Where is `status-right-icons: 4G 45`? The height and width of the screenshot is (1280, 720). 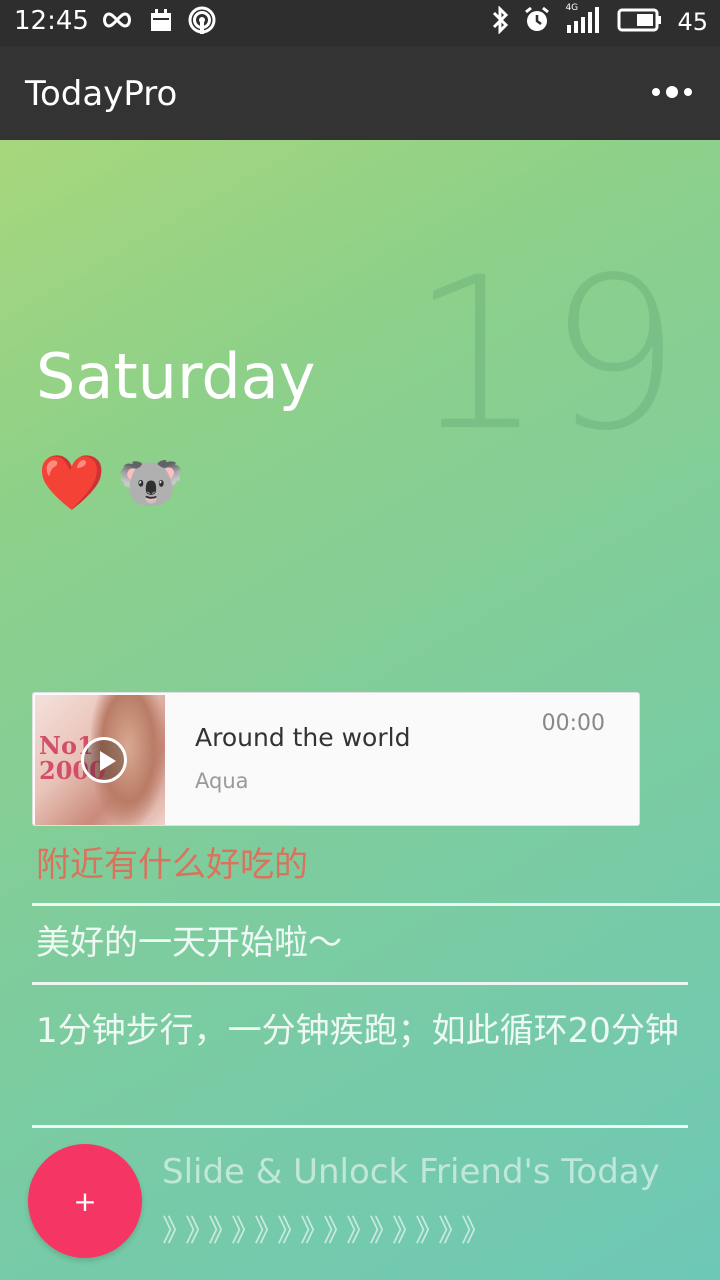
status-right-icons: 4G 45 is located at coordinates (599, 20).